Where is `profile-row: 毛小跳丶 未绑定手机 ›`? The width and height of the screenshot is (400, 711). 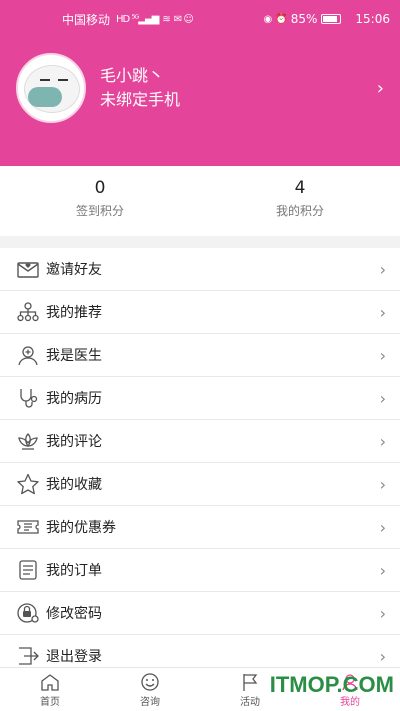 profile-row: 毛小跳丶 未绑定手机 › is located at coordinates (200, 88).